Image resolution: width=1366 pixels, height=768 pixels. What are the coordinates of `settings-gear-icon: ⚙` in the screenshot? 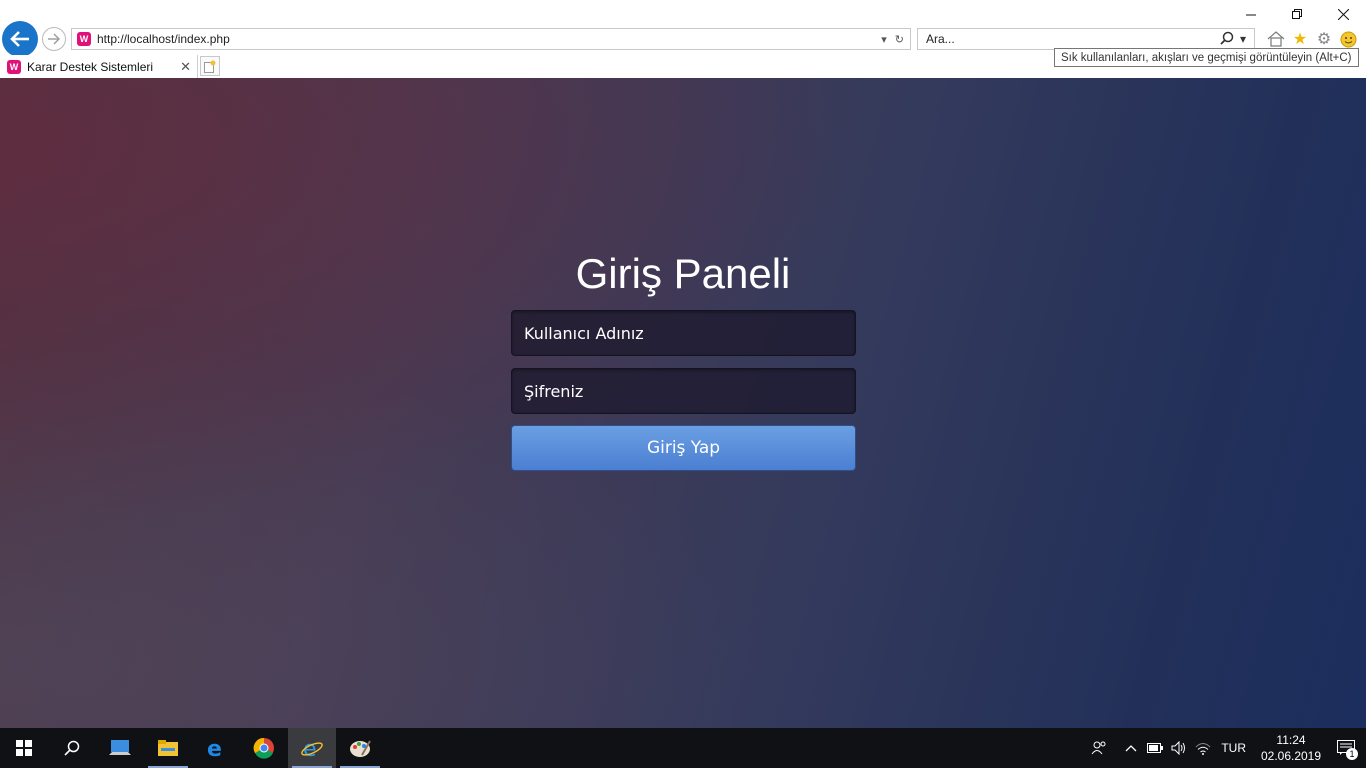 It's located at (1324, 39).